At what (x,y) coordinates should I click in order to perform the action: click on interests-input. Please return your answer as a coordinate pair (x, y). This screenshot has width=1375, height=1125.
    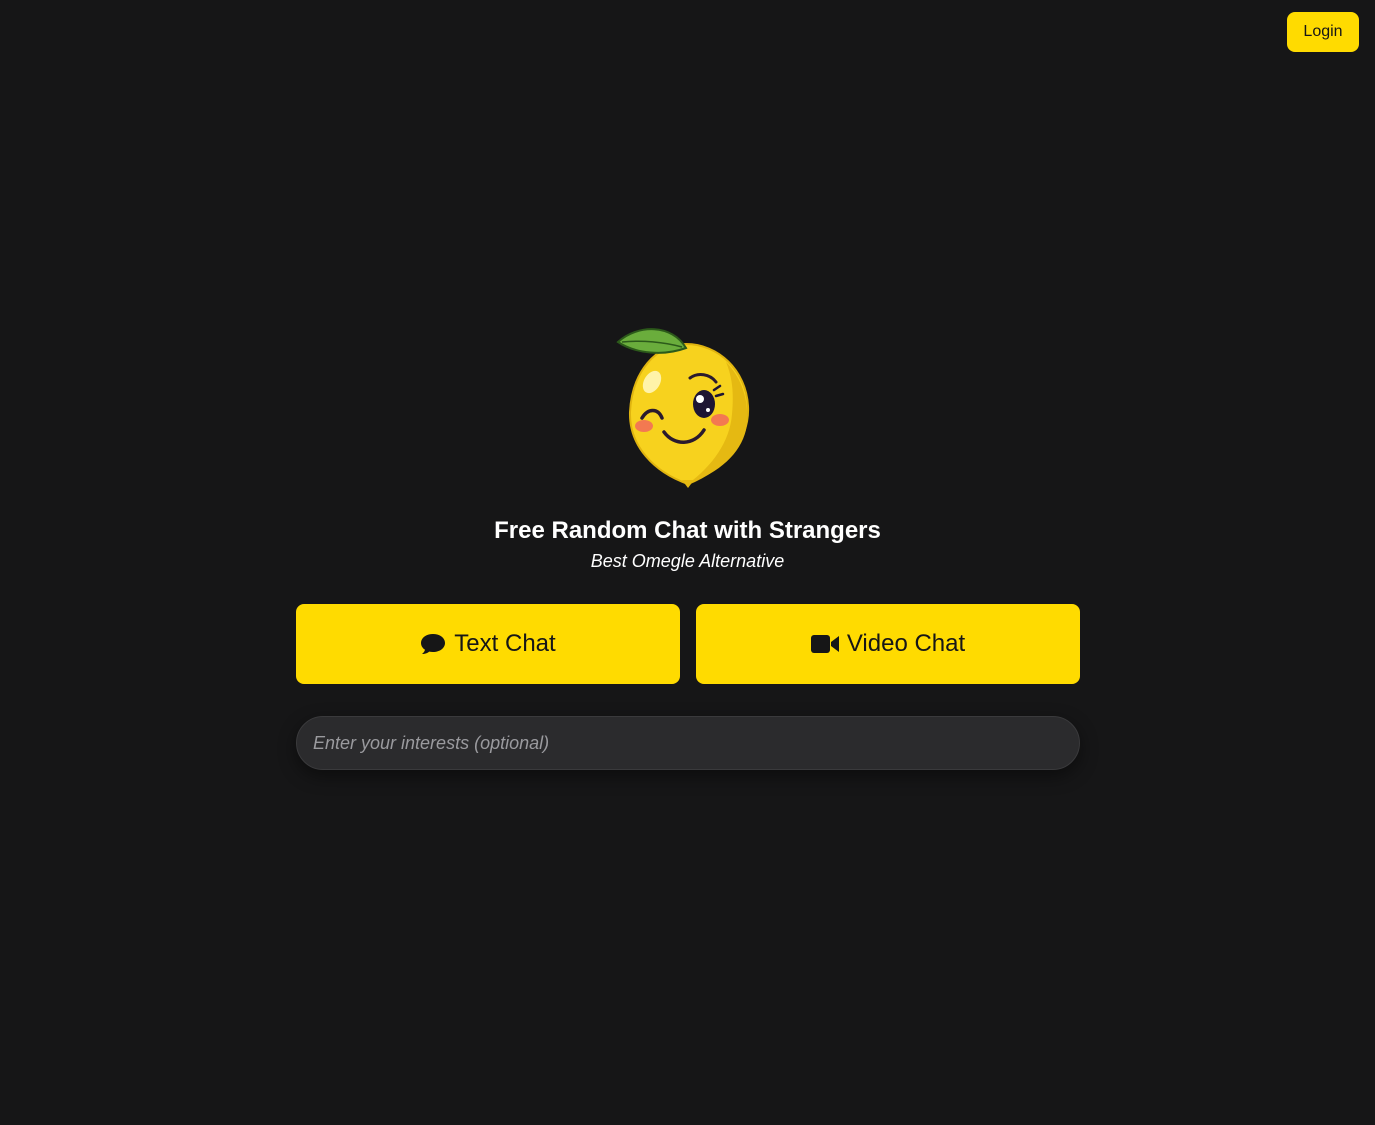
    Looking at the image, I should click on (688, 743).